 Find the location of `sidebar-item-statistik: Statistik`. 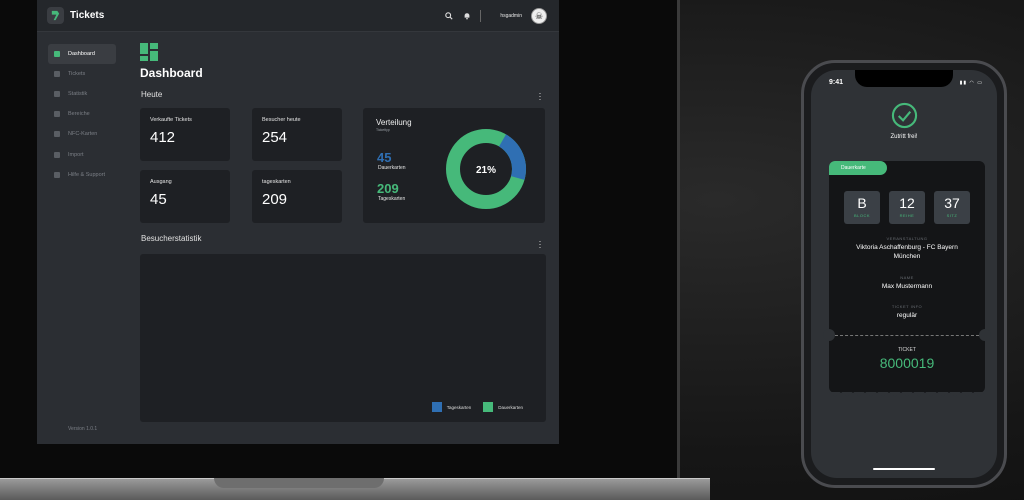

sidebar-item-statistik: Statistik is located at coordinates (82, 94).